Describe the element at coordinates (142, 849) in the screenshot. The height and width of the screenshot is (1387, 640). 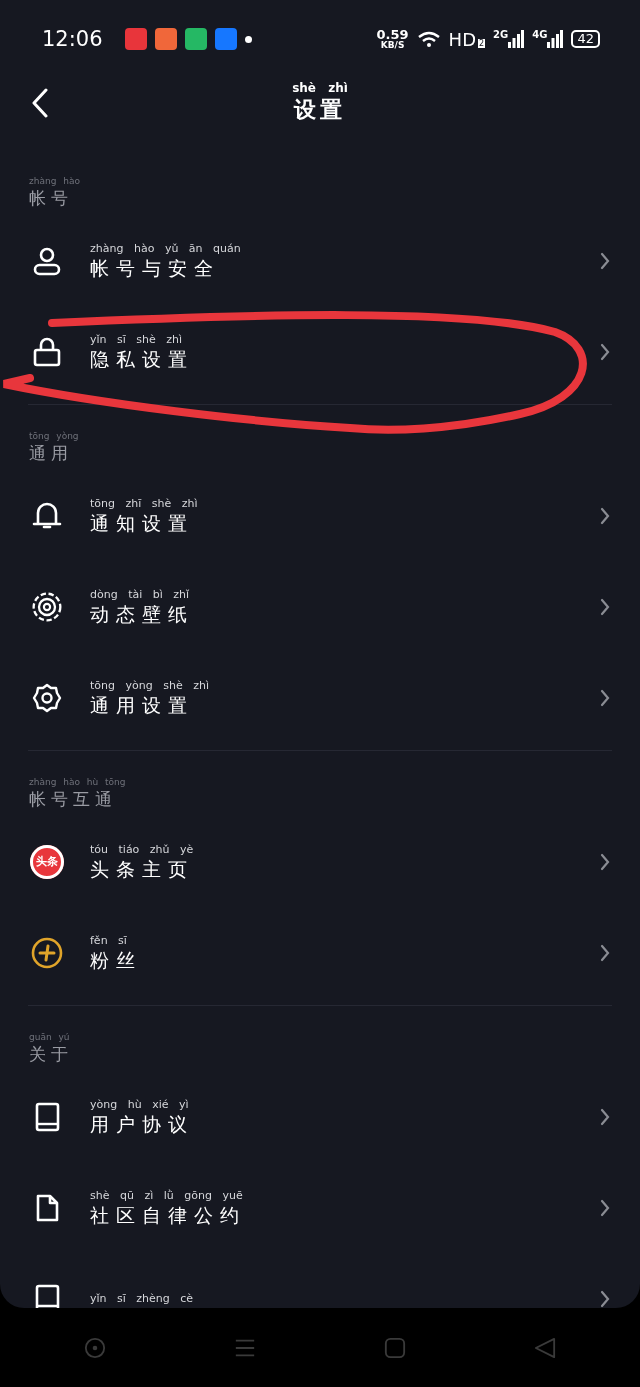
I see `item-pinyin: tóu tiáo zhǔ yè` at that location.